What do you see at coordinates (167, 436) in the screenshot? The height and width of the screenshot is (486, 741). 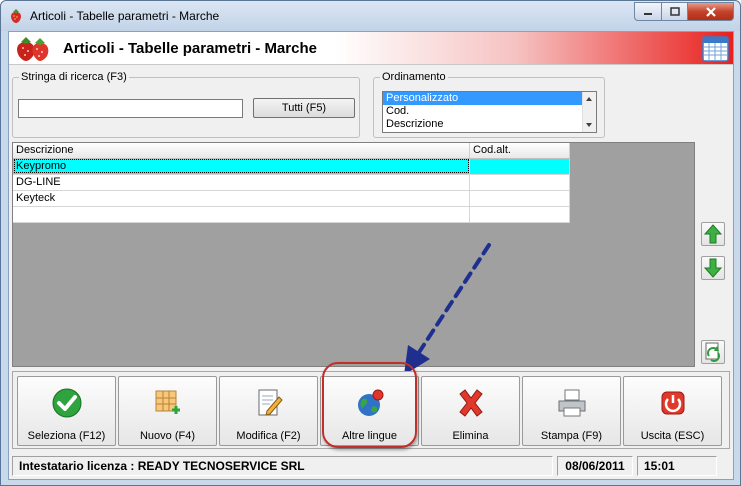 I see `new-button-label: Nuovo (F4)` at bounding box center [167, 436].